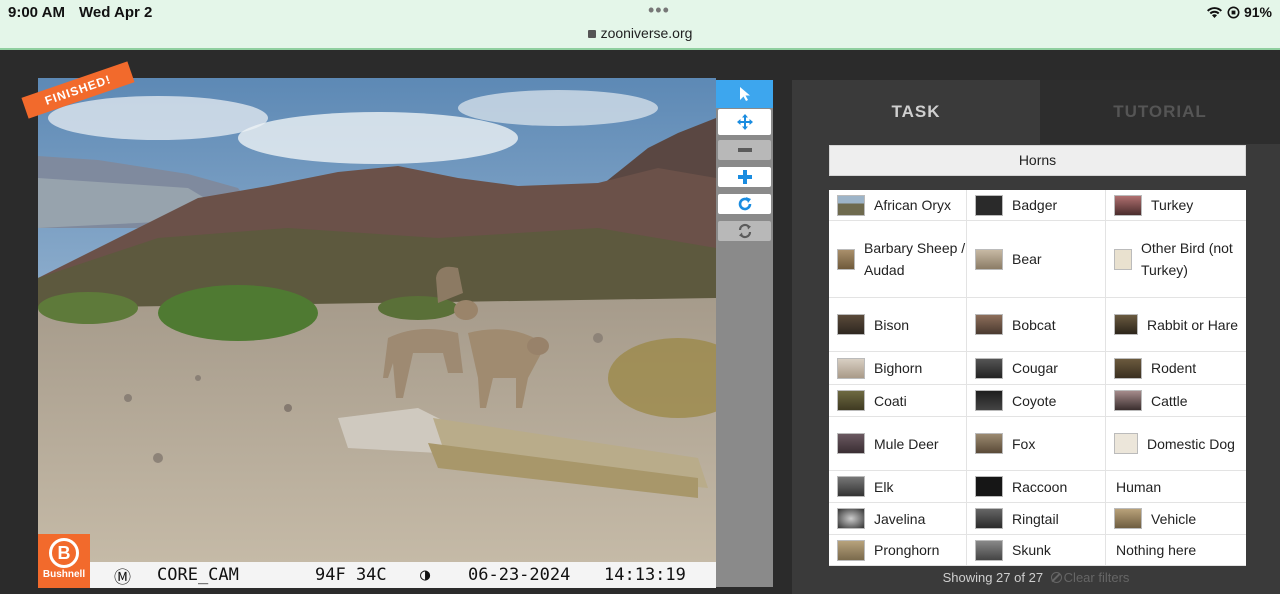 Image resolution: width=1280 pixels, height=594 pixels. I want to click on pointer-icon, so click(744, 94).